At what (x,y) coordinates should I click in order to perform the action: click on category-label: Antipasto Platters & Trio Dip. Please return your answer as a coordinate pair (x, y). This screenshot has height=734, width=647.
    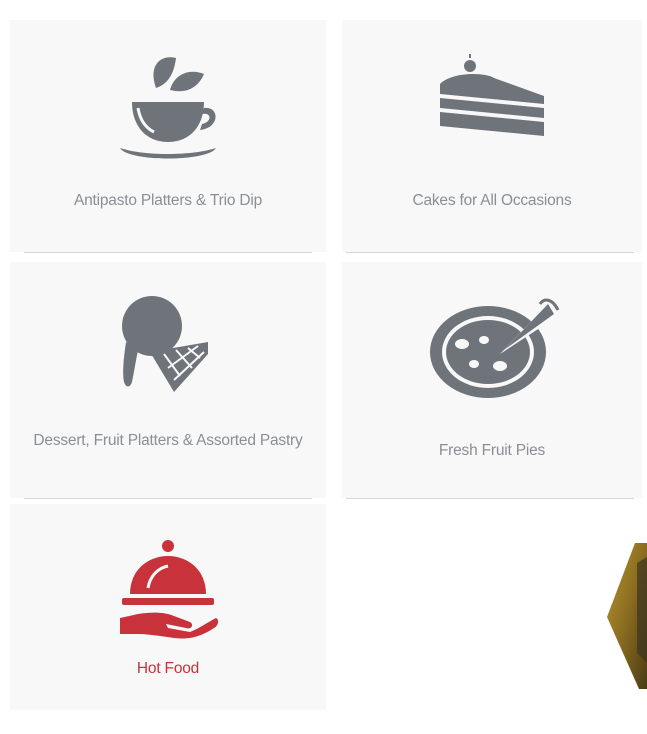
    Looking at the image, I should click on (168, 200).